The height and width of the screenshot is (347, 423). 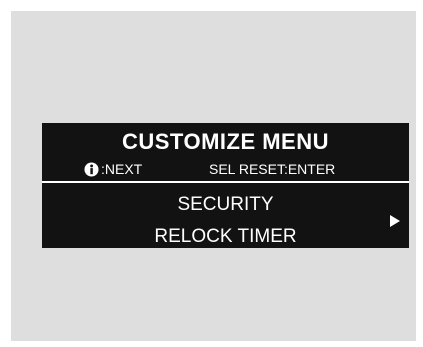 What do you see at coordinates (225, 236) in the screenshot?
I see `menu-line-secondary: RELOCK TIMER` at bounding box center [225, 236].